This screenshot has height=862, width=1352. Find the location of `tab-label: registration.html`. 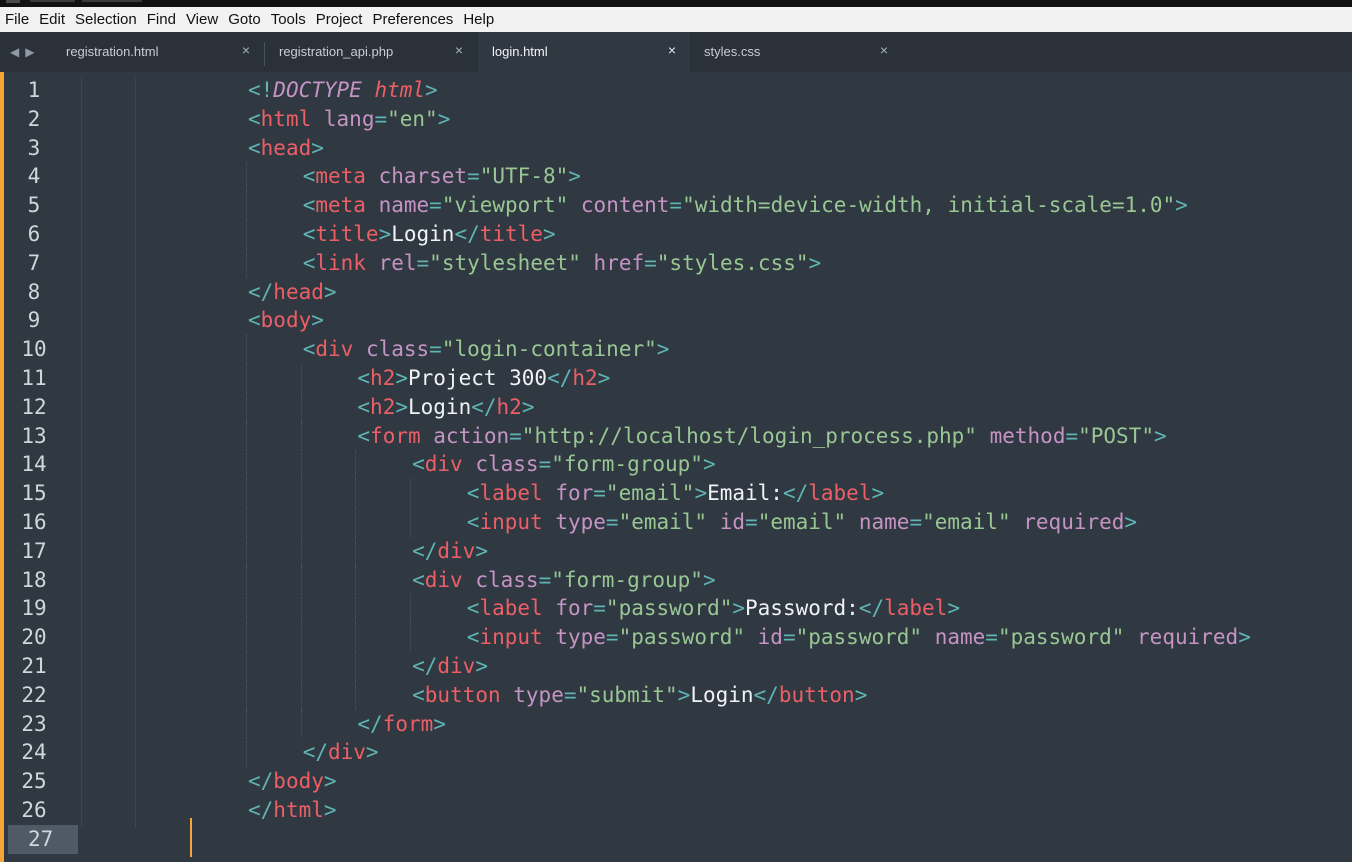

tab-label: registration.html is located at coordinates (112, 51).